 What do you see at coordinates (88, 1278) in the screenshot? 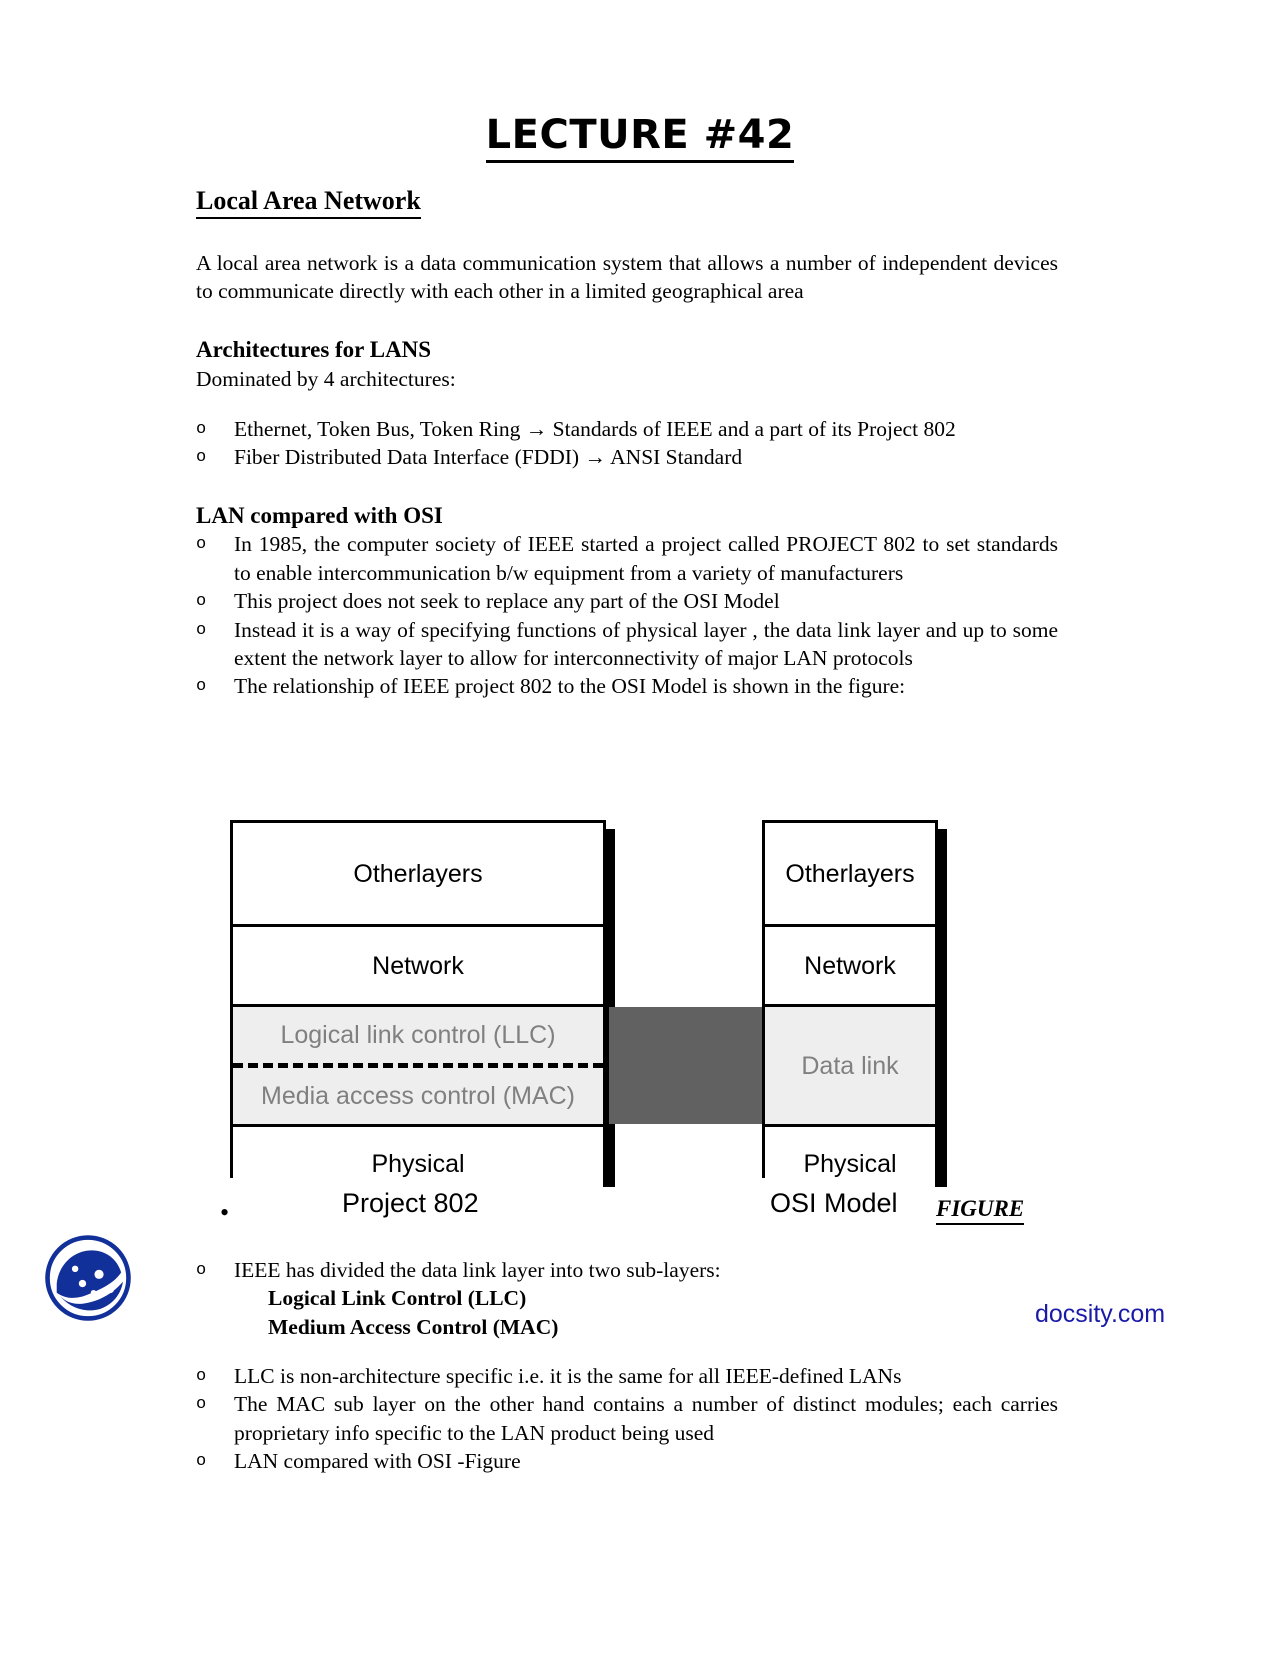
I see `docsity-logo` at bounding box center [88, 1278].